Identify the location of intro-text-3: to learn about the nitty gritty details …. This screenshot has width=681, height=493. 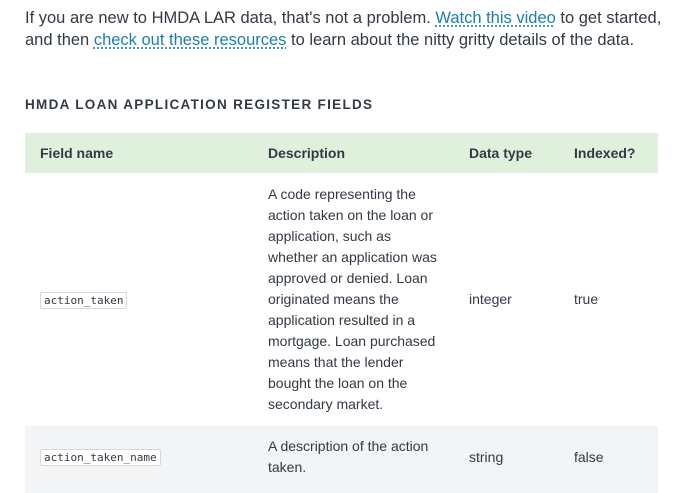
(460, 40).